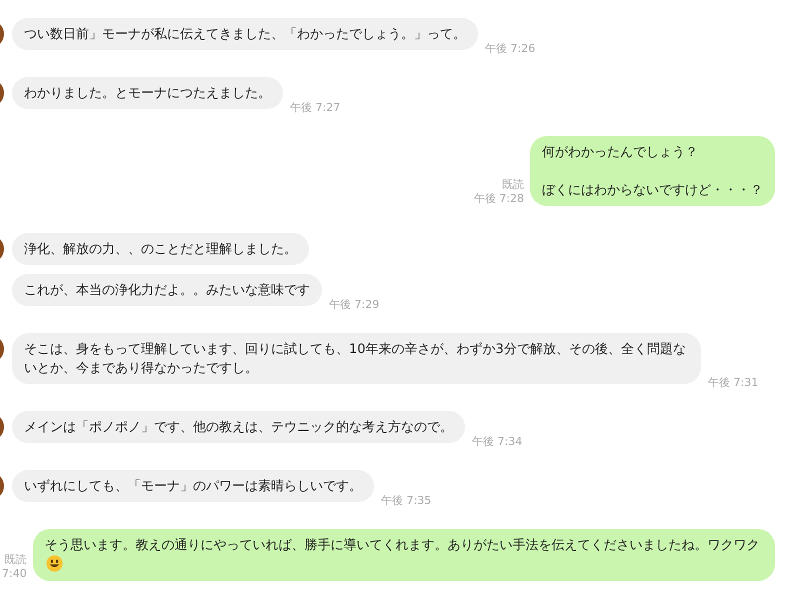  What do you see at coordinates (499, 199) in the screenshot?
I see `message-time: 午後 7:28` at bounding box center [499, 199].